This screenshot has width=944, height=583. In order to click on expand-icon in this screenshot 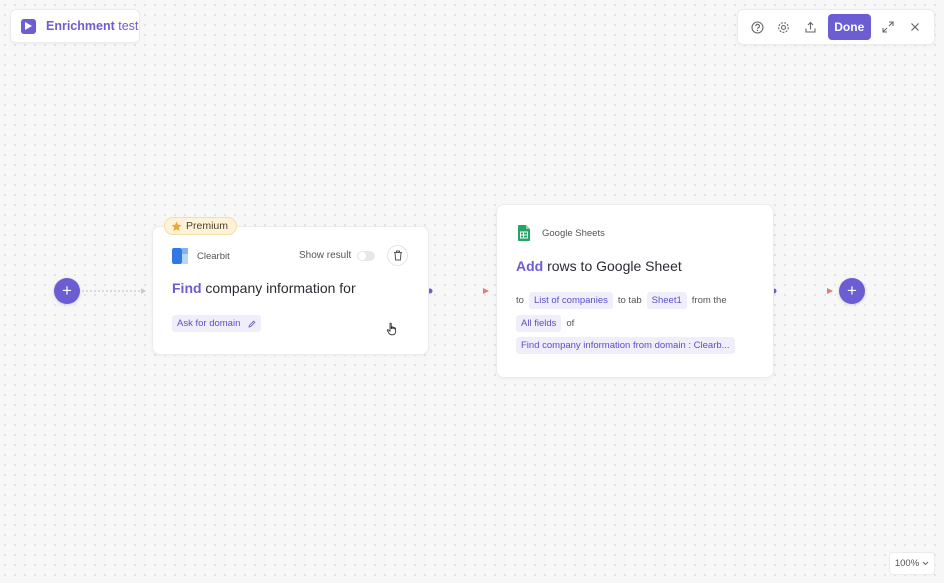, I will do `click(888, 27)`.